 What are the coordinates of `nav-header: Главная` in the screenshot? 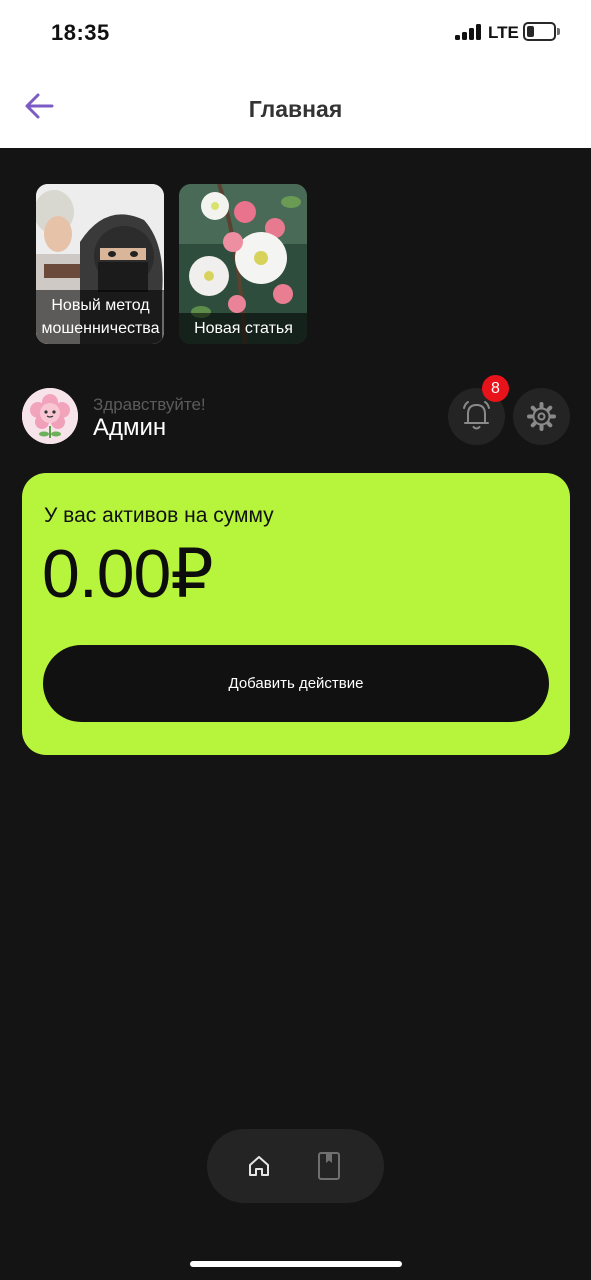 It's located at (295, 107).